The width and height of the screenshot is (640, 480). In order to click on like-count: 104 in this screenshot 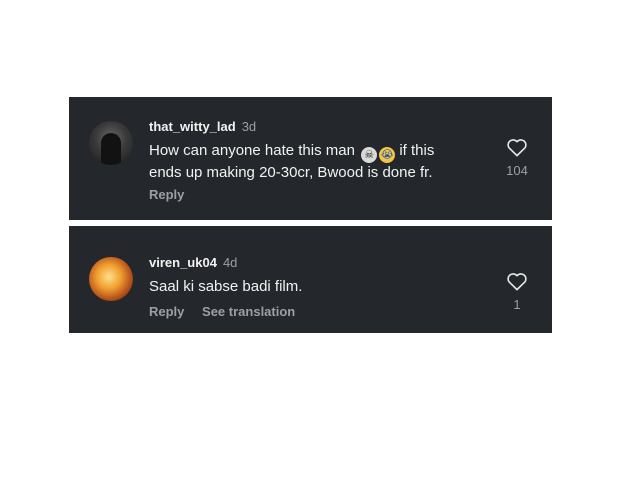, I will do `click(517, 170)`.